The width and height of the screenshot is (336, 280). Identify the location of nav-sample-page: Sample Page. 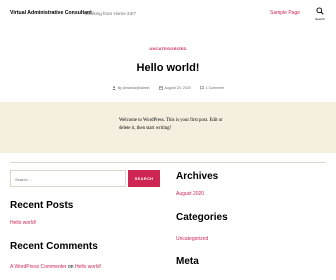
(285, 13).